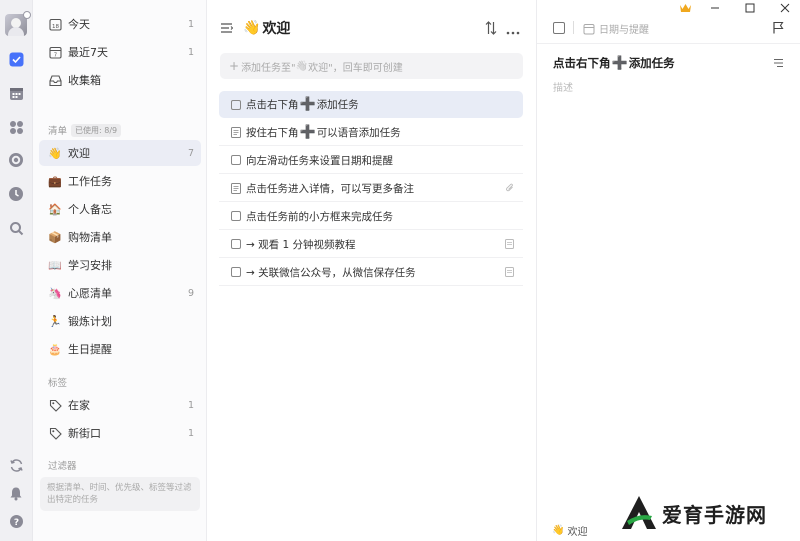 This screenshot has height=541, width=800. Describe the element at coordinates (55, 265) in the screenshot. I see `book-emoji-icon: 📖` at that location.